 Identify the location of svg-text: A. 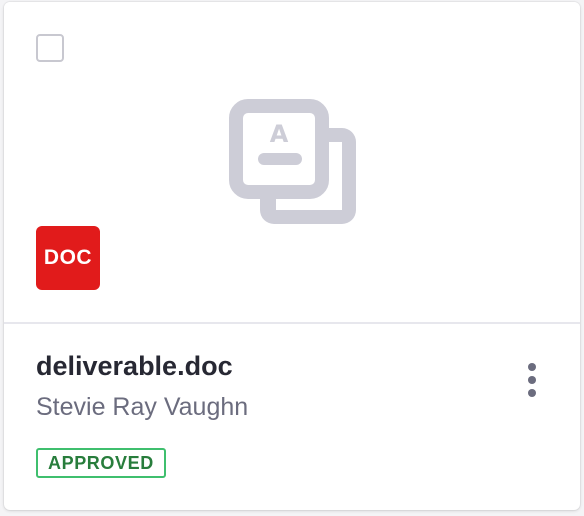
(279, 134).